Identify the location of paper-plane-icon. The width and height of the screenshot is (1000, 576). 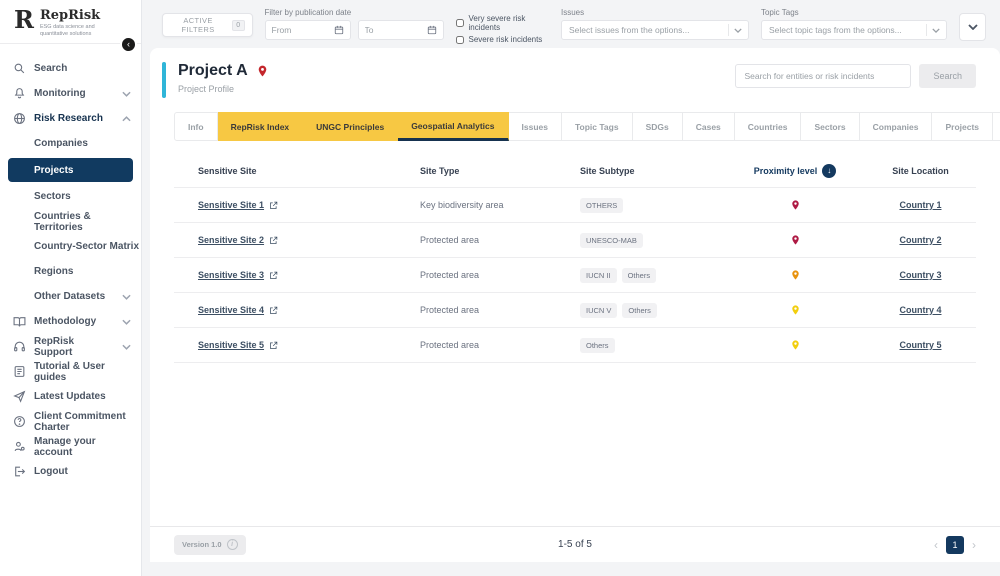
(19, 396).